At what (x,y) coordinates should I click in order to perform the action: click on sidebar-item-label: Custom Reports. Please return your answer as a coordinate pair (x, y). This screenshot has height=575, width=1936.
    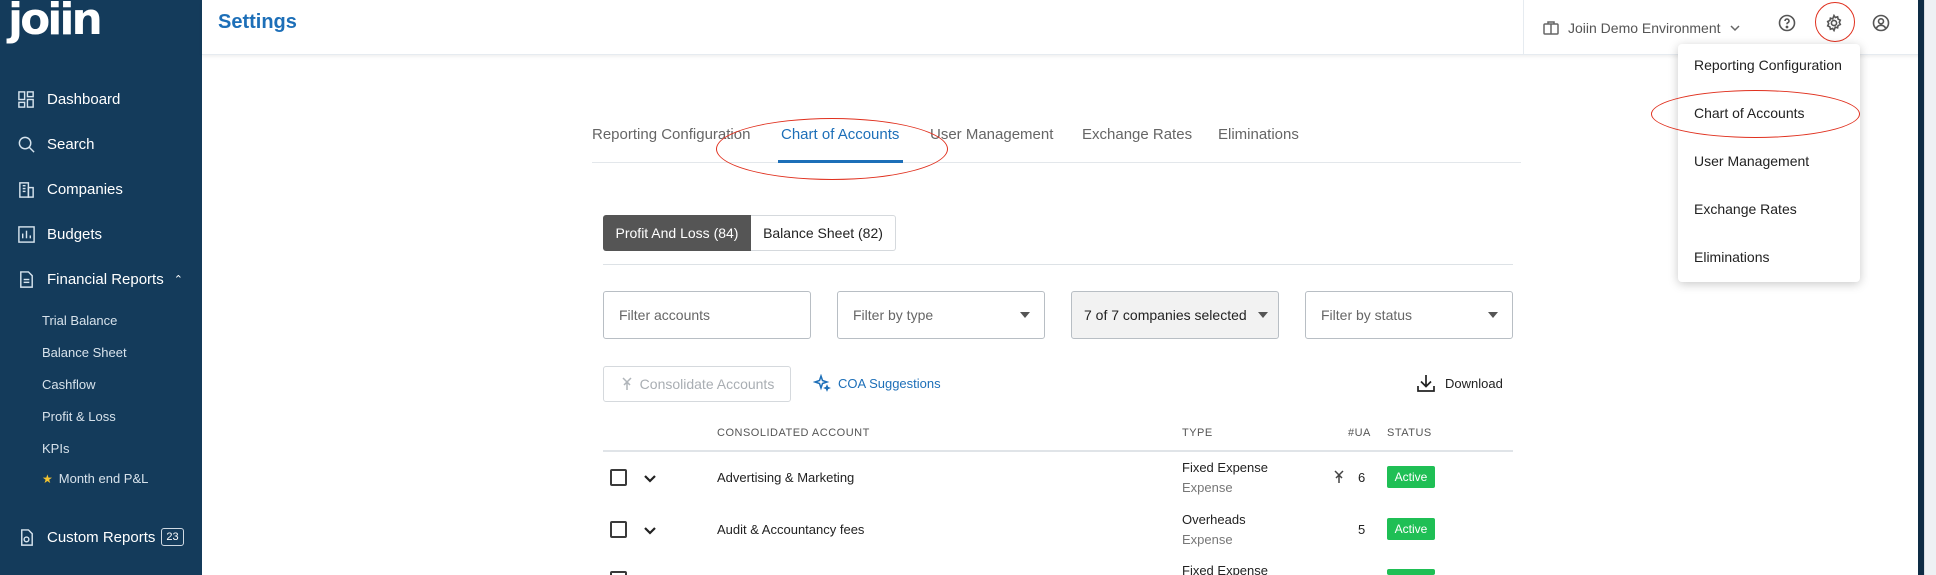
    Looking at the image, I should click on (101, 537).